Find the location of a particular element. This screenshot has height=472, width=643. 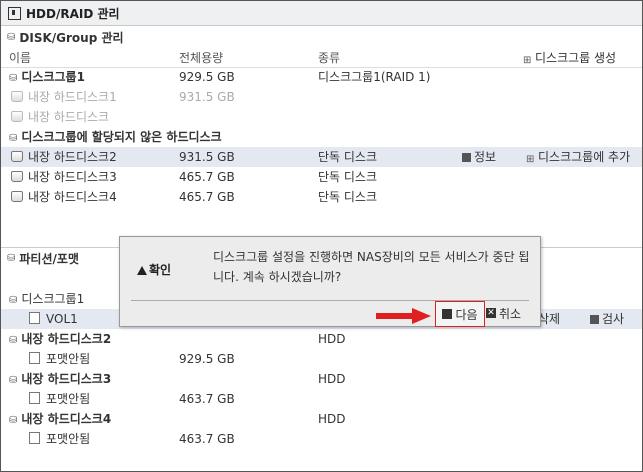

check-button: 검사 is located at coordinates (607, 319).